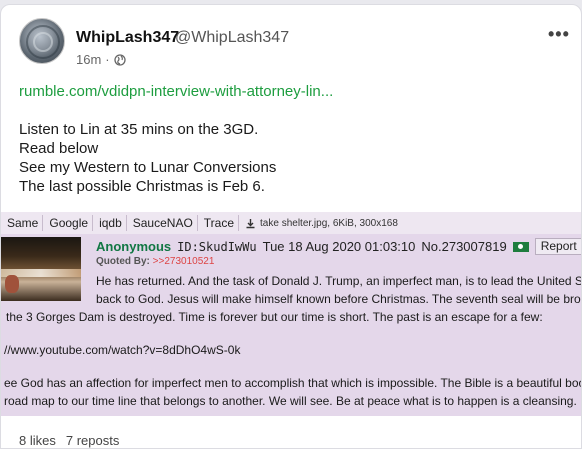 This screenshot has width=582, height=449. I want to click on timestamp: 16m, so click(88, 59).